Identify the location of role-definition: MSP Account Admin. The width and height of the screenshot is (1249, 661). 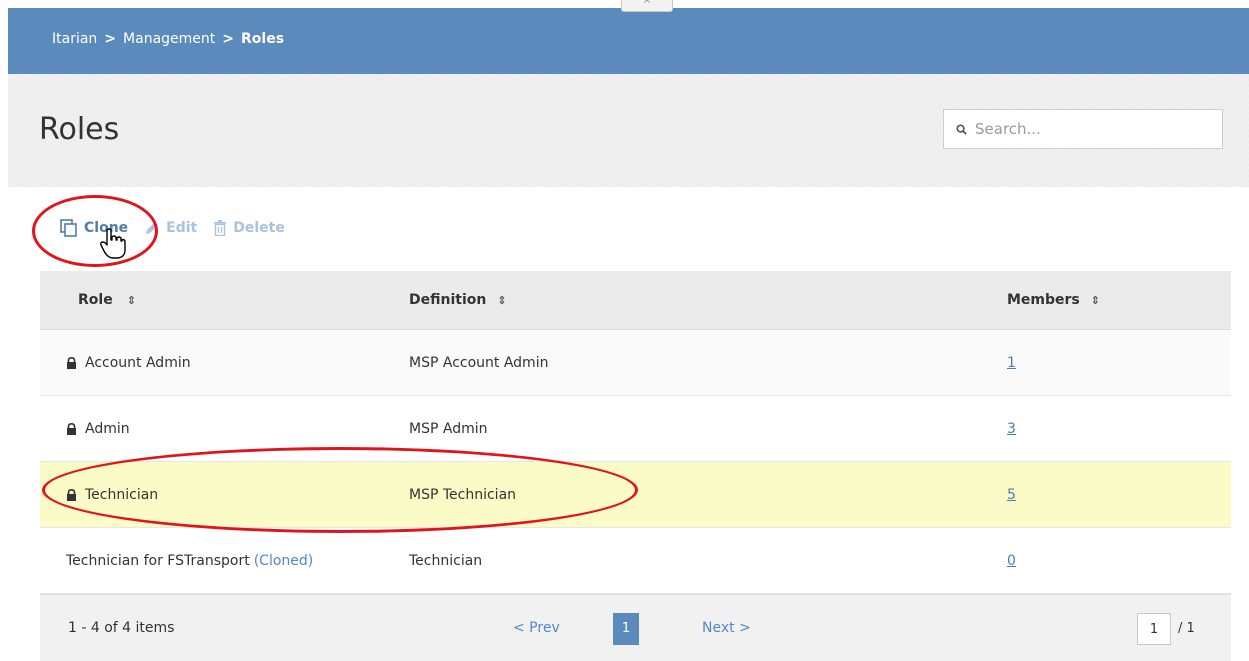
(479, 362).